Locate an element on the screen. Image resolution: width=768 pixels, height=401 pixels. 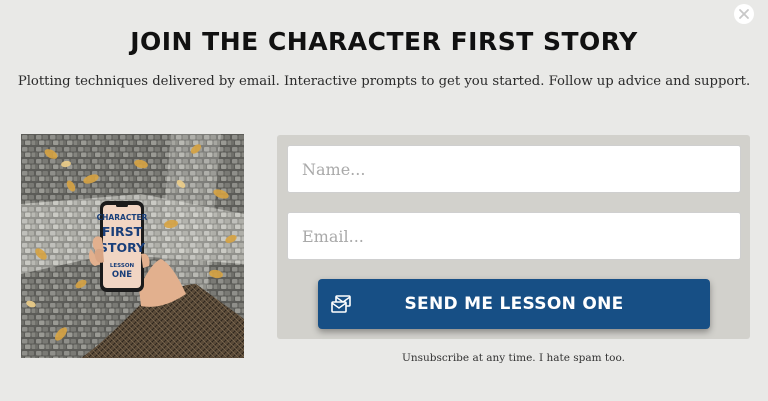
send-lesson-button-label: SEND ME LESSON ONE is located at coordinates (514, 304).